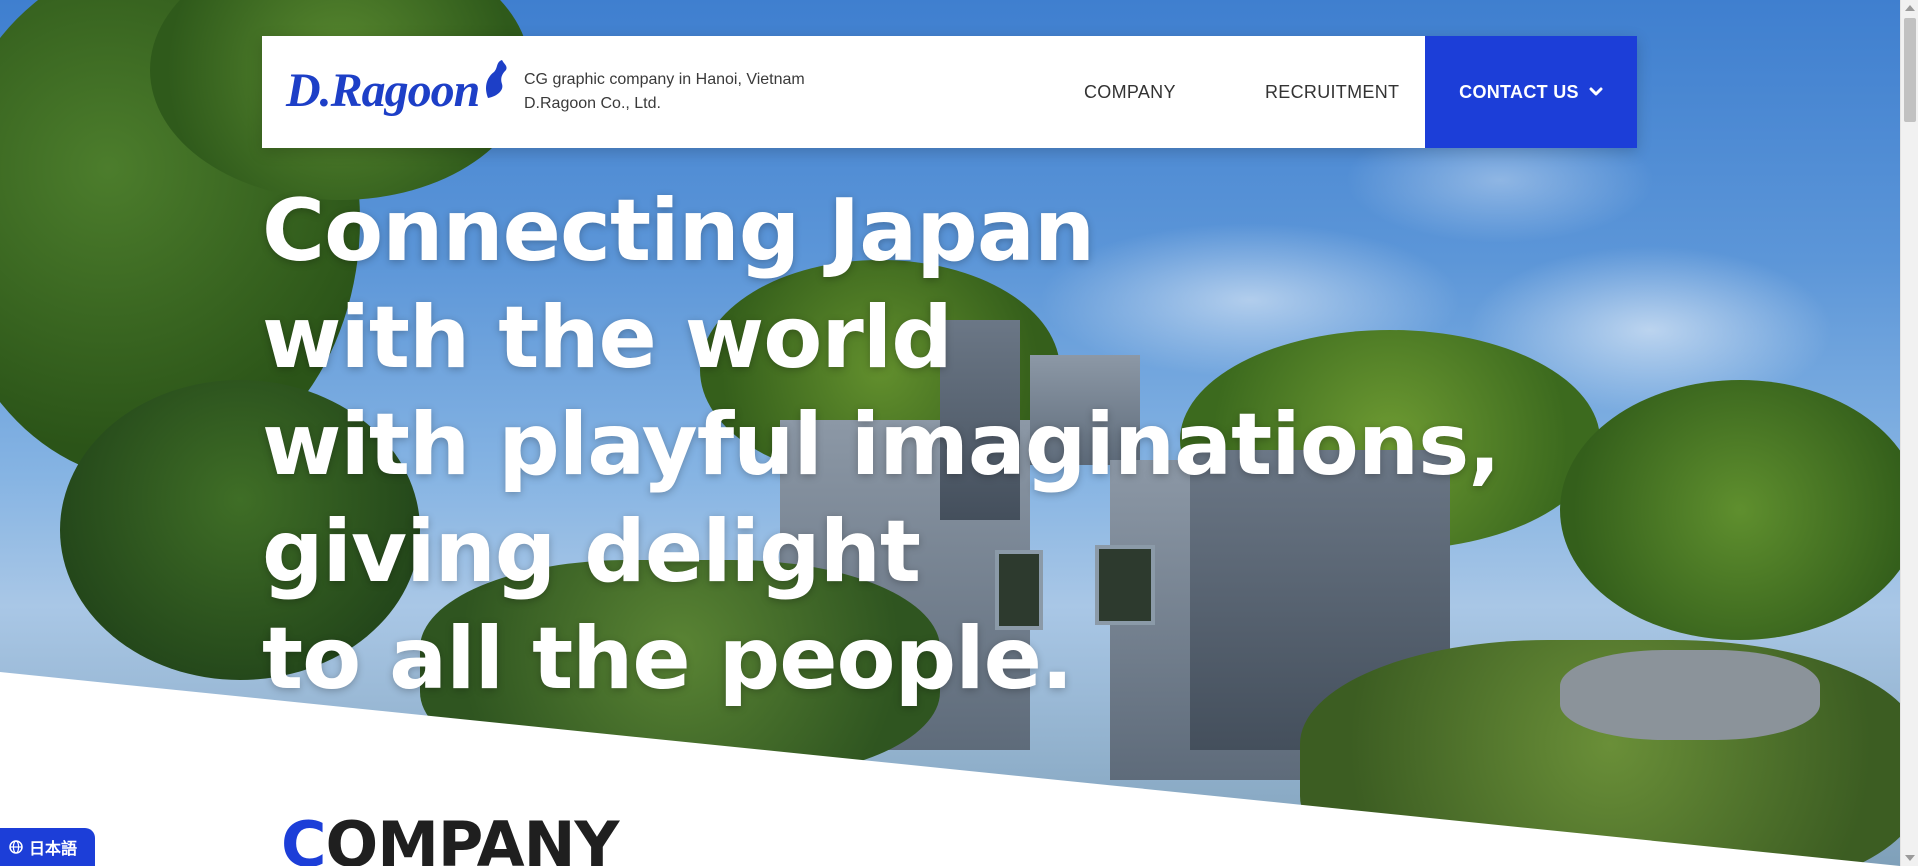  I want to click on dragon-icon, so click(496, 79).